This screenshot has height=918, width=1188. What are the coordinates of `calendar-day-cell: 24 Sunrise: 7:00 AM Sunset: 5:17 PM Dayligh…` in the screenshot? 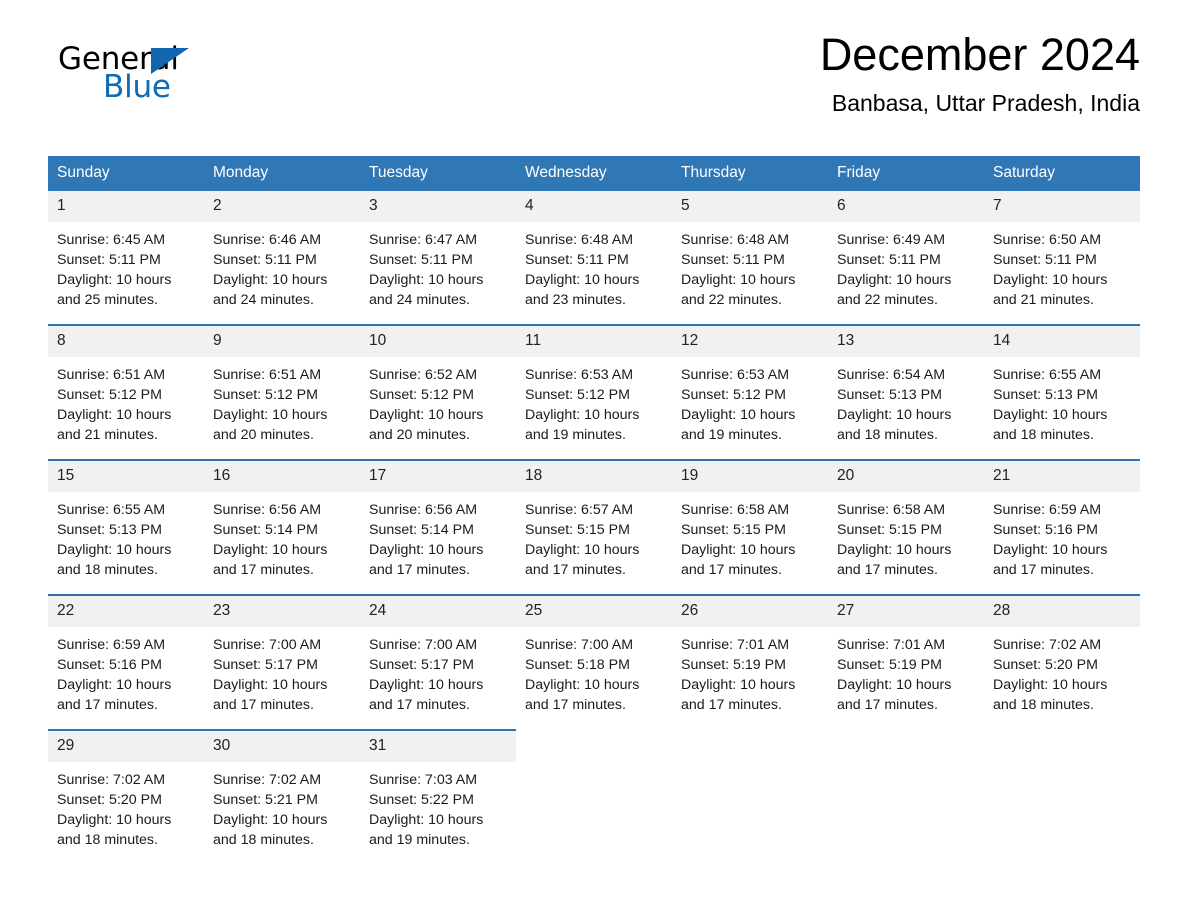 It's located at (438, 662).